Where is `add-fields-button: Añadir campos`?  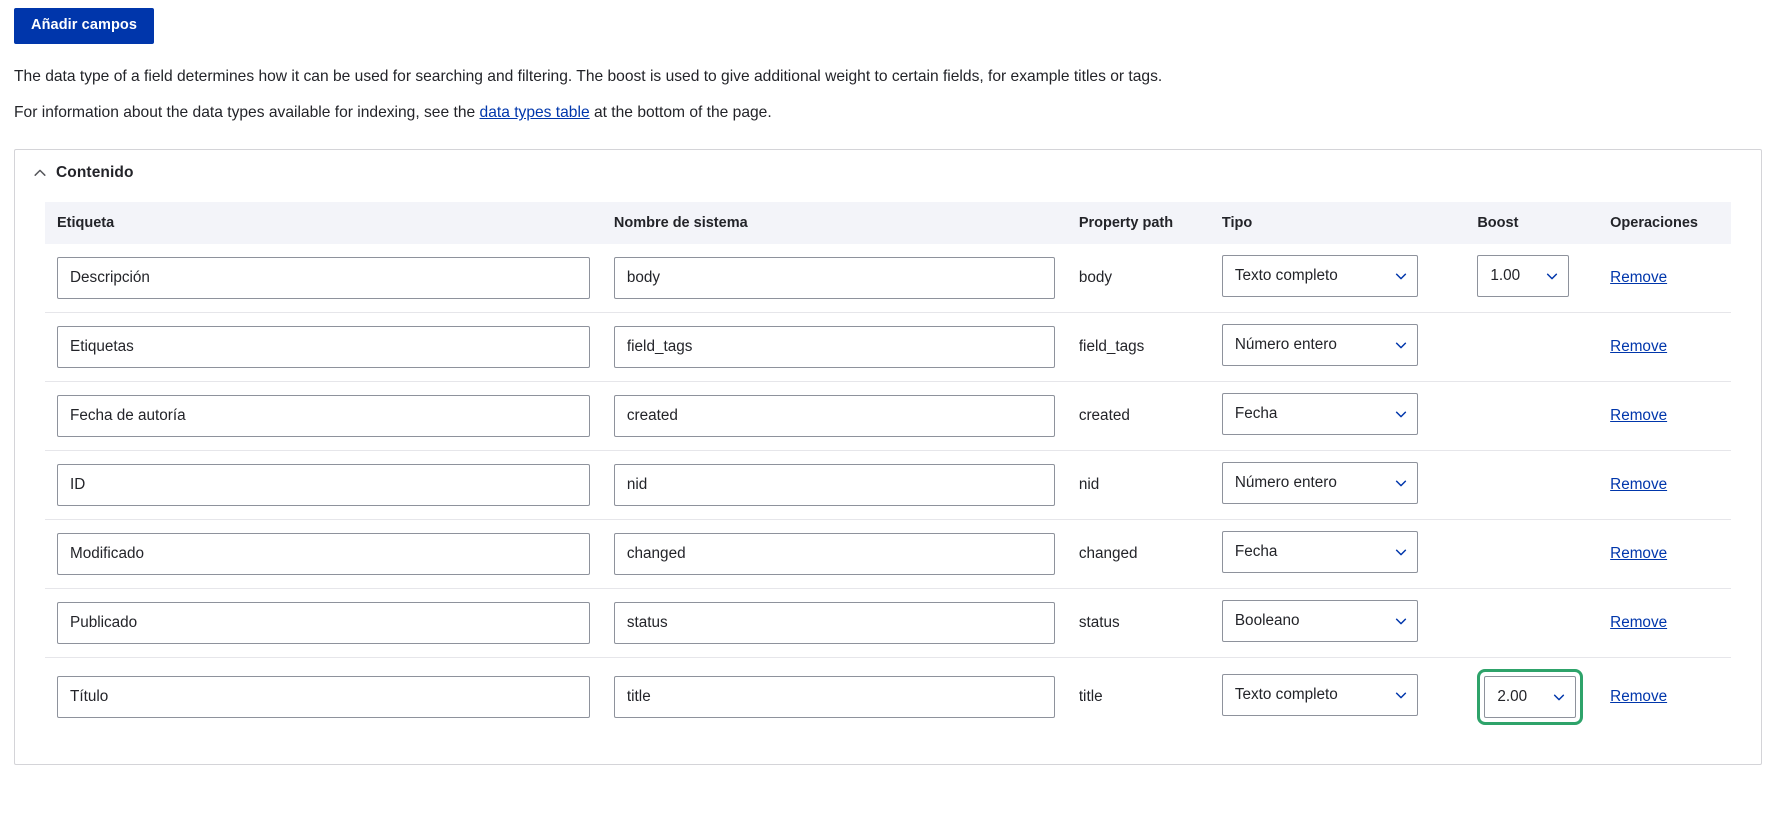 add-fields-button: Añadir campos is located at coordinates (84, 26).